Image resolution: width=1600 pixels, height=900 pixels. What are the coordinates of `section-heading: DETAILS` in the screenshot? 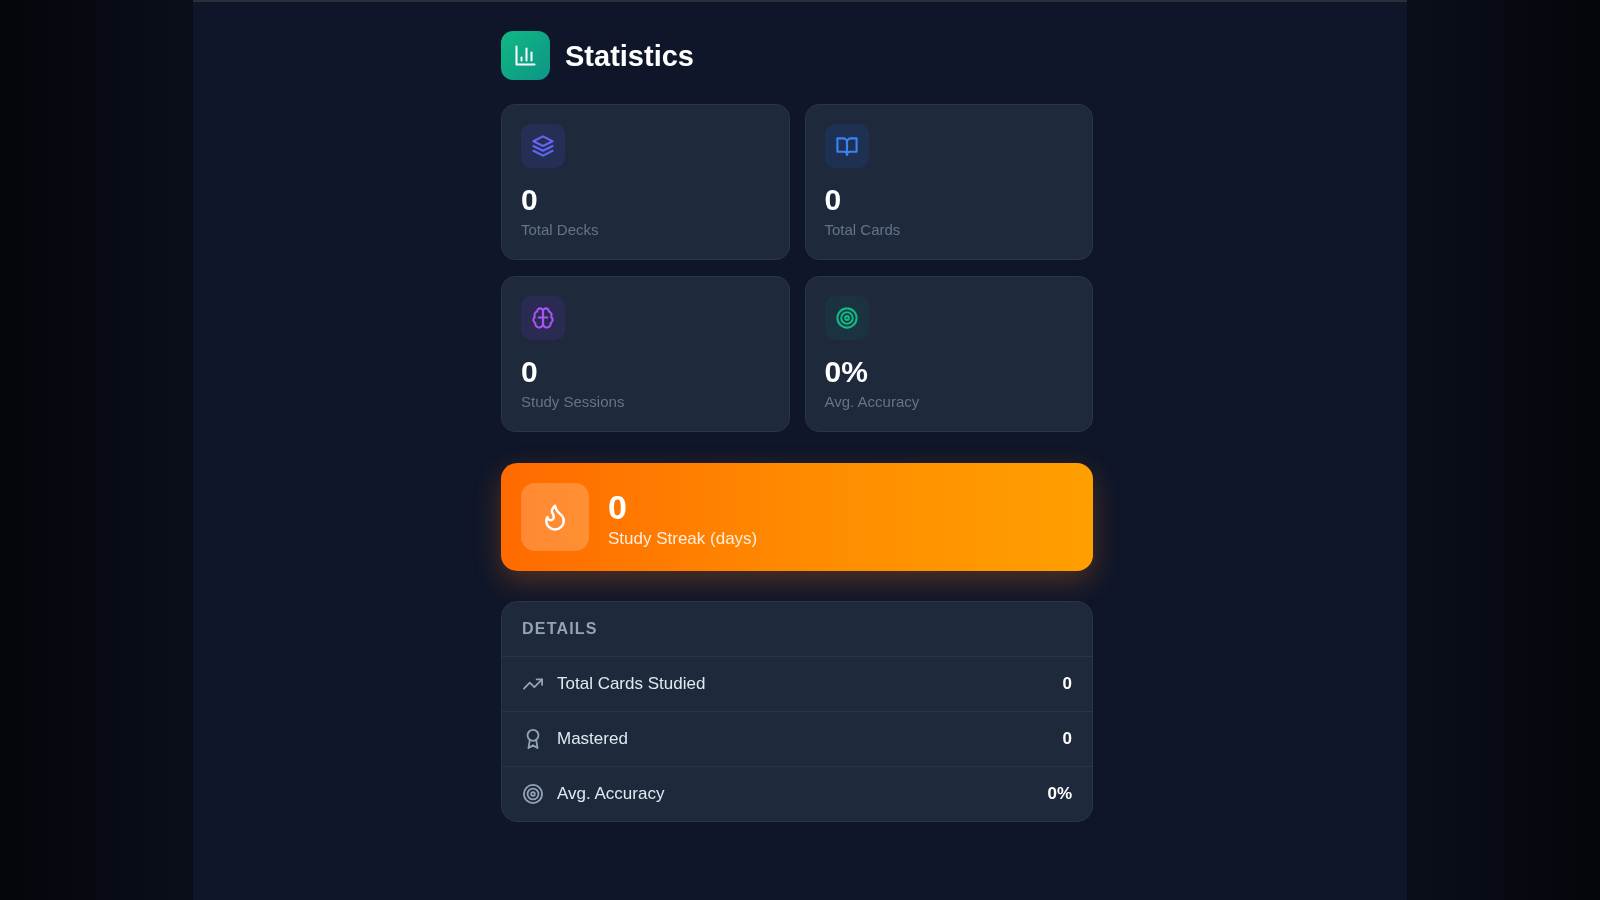 It's located at (560, 629).